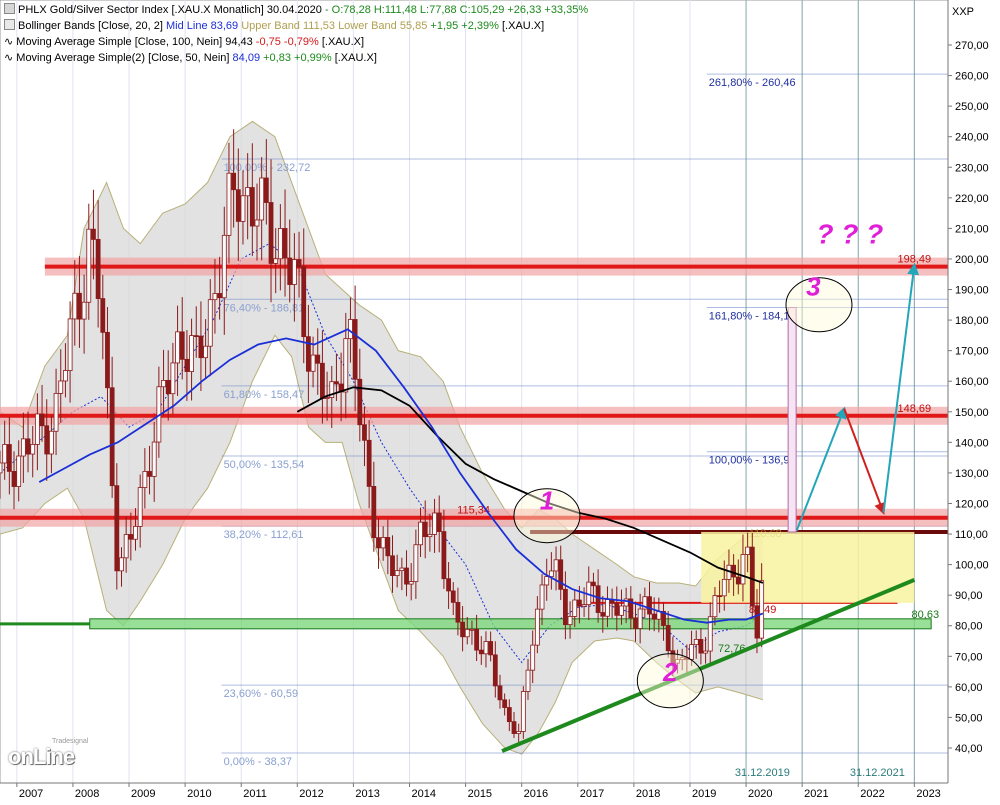  I want to click on x-tick-label: 2020, so click(760, 794).